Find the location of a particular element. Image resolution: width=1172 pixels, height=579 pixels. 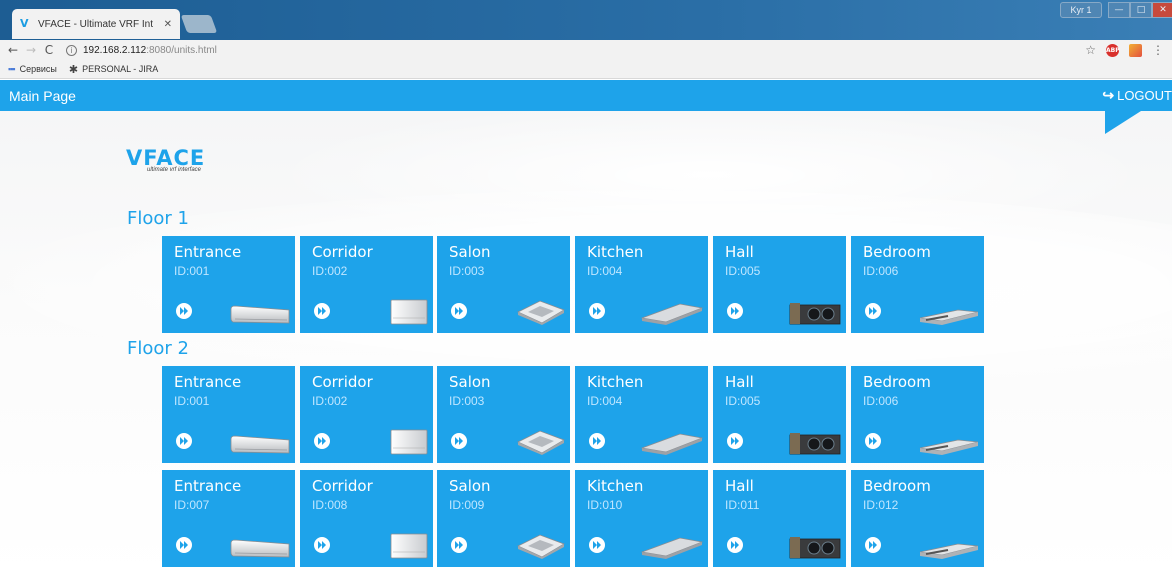

maximize-button: □ is located at coordinates (1141, 10).